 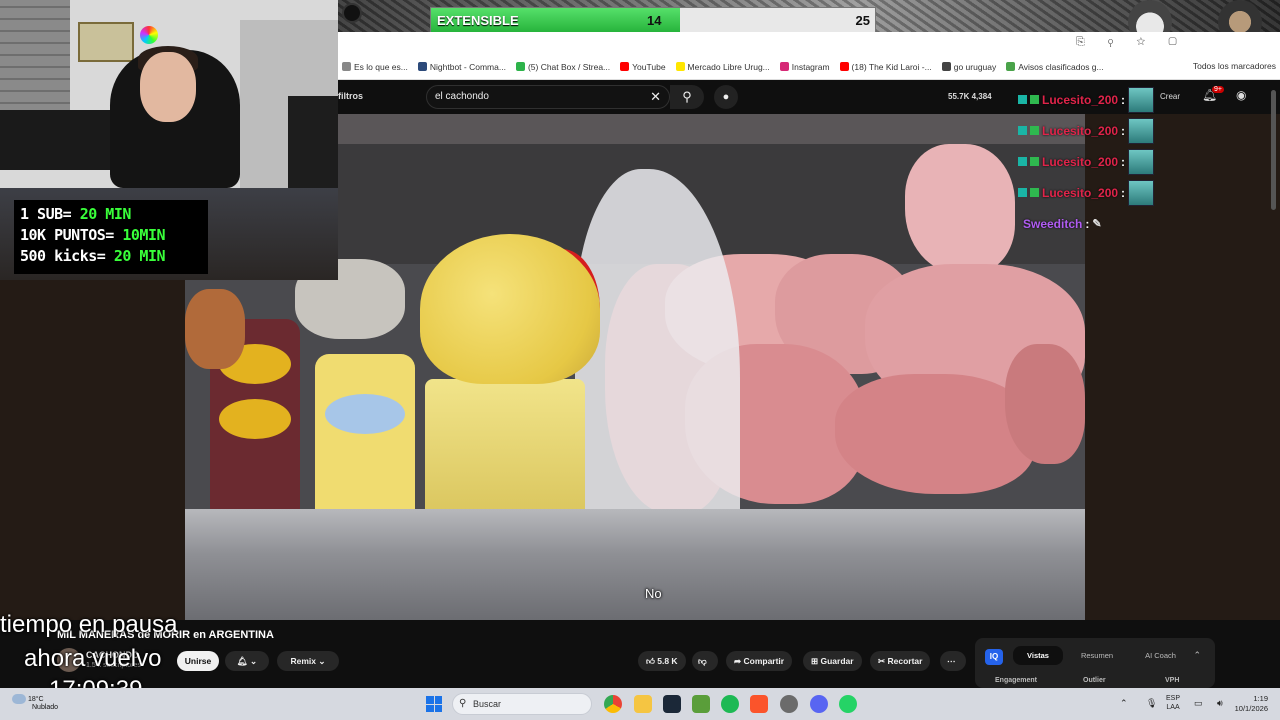 I want to click on bookmark-item: go uruguay, so click(x=969, y=66).